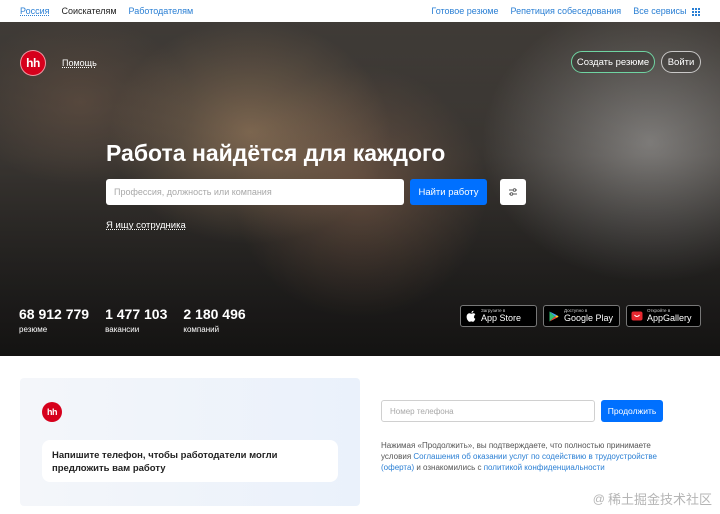  I want to click on store-name: Google Play, so click(588, 317).